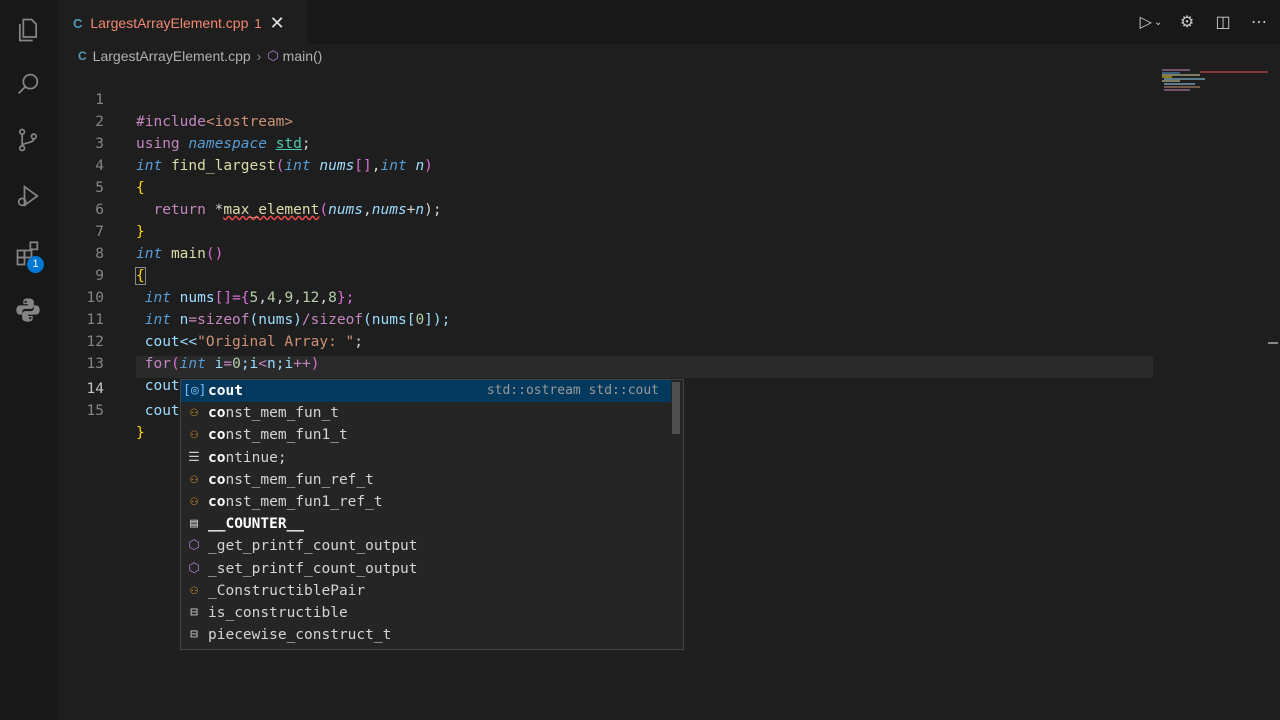  What do you see at coordinates (300, 635) in the screenshot?
I see `suggestion-label: piecewise_construct_t` at bounding box center [300, 635].